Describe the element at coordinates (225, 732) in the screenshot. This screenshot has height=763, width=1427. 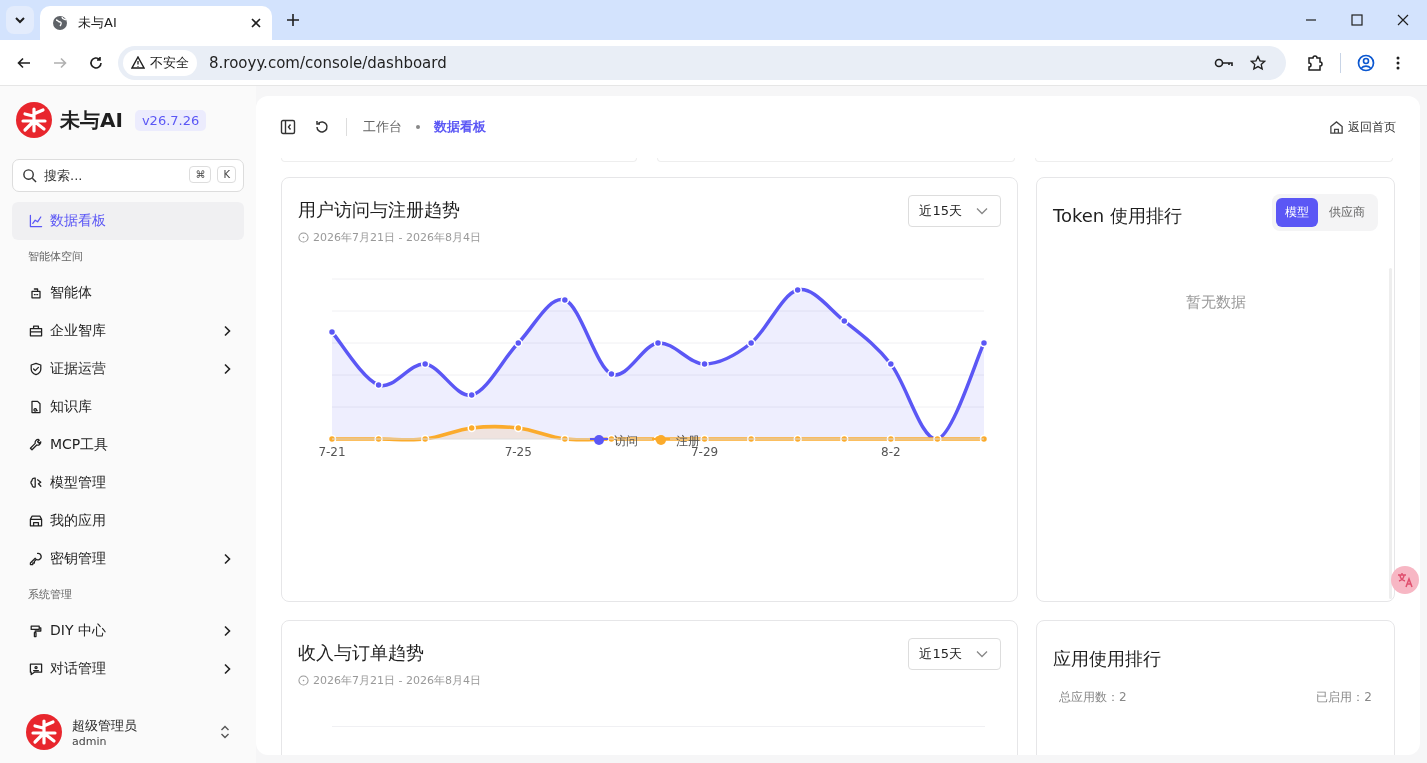
I see `chevron-up-down-icon` at that location.